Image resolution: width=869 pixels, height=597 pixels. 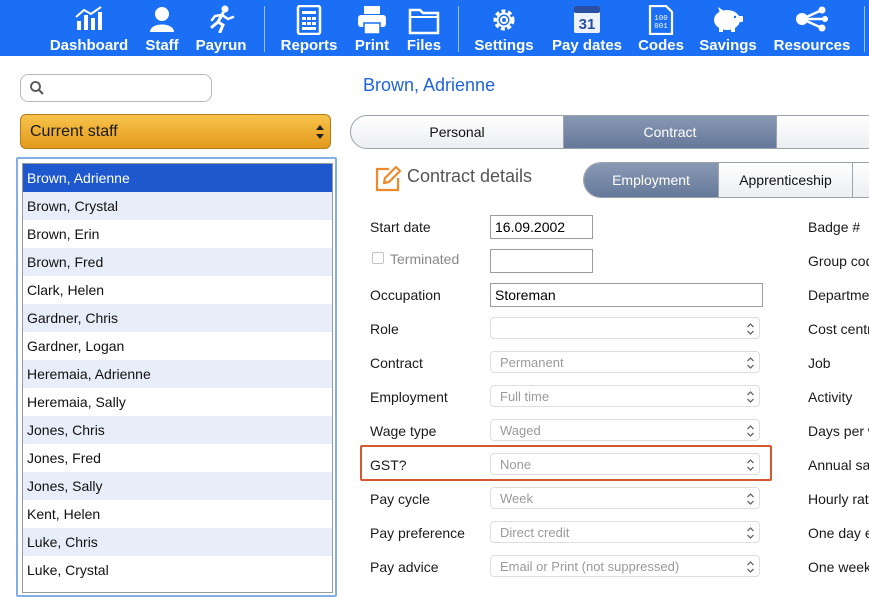 What do you see at coordinates (838, 533) in the screenshot?
I see `one-day-label: One day e` at bounding box center [838, 533].